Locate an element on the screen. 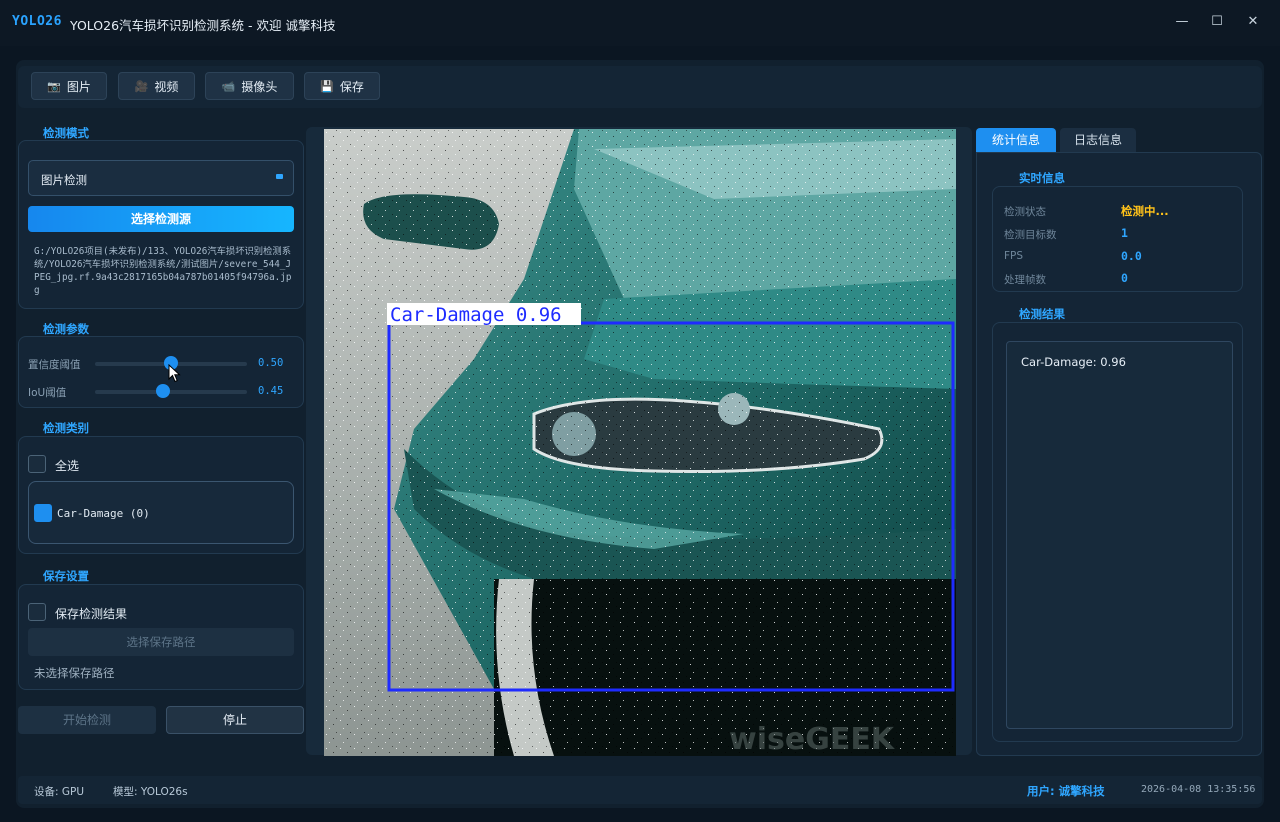 This screenshot has width=1280, height=822. open-camera-button: 📹 摄像头 is located at coordinates (249, 86).